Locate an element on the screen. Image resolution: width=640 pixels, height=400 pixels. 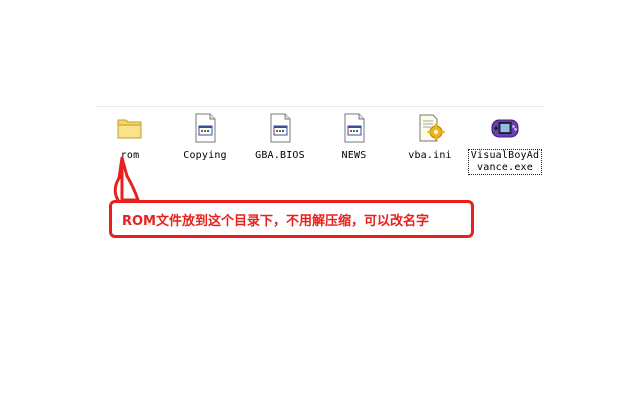
file-item-visualboyadvance: VisualBoyAd vance.exe is located at coordinates (505, 144).